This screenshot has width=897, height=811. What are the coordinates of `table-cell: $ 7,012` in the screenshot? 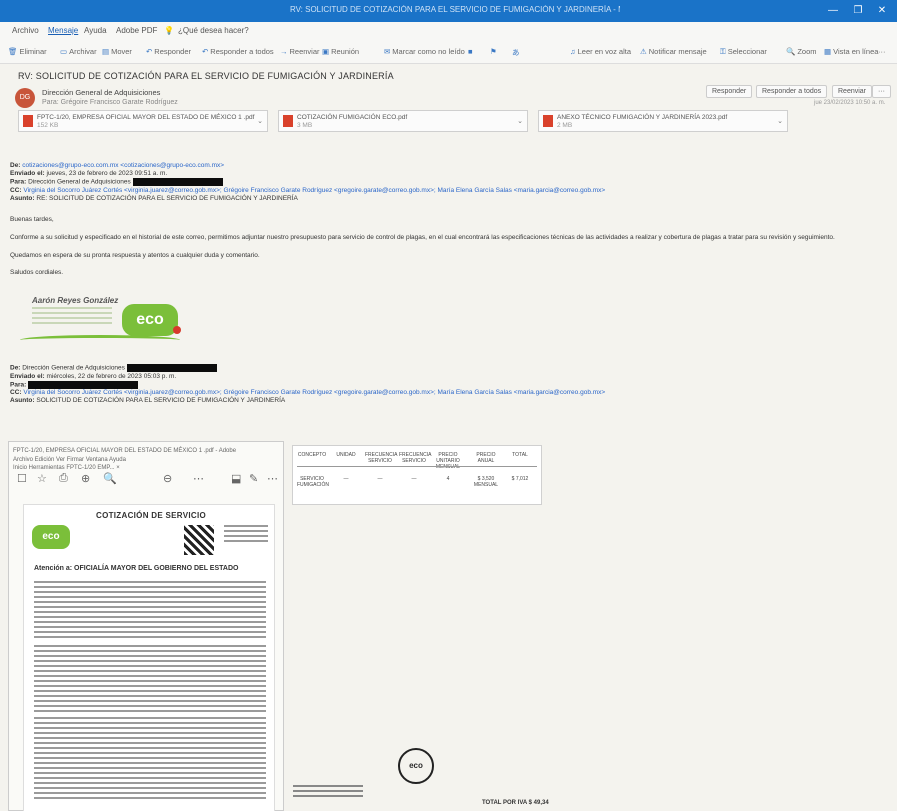 It's located at (520, 479).